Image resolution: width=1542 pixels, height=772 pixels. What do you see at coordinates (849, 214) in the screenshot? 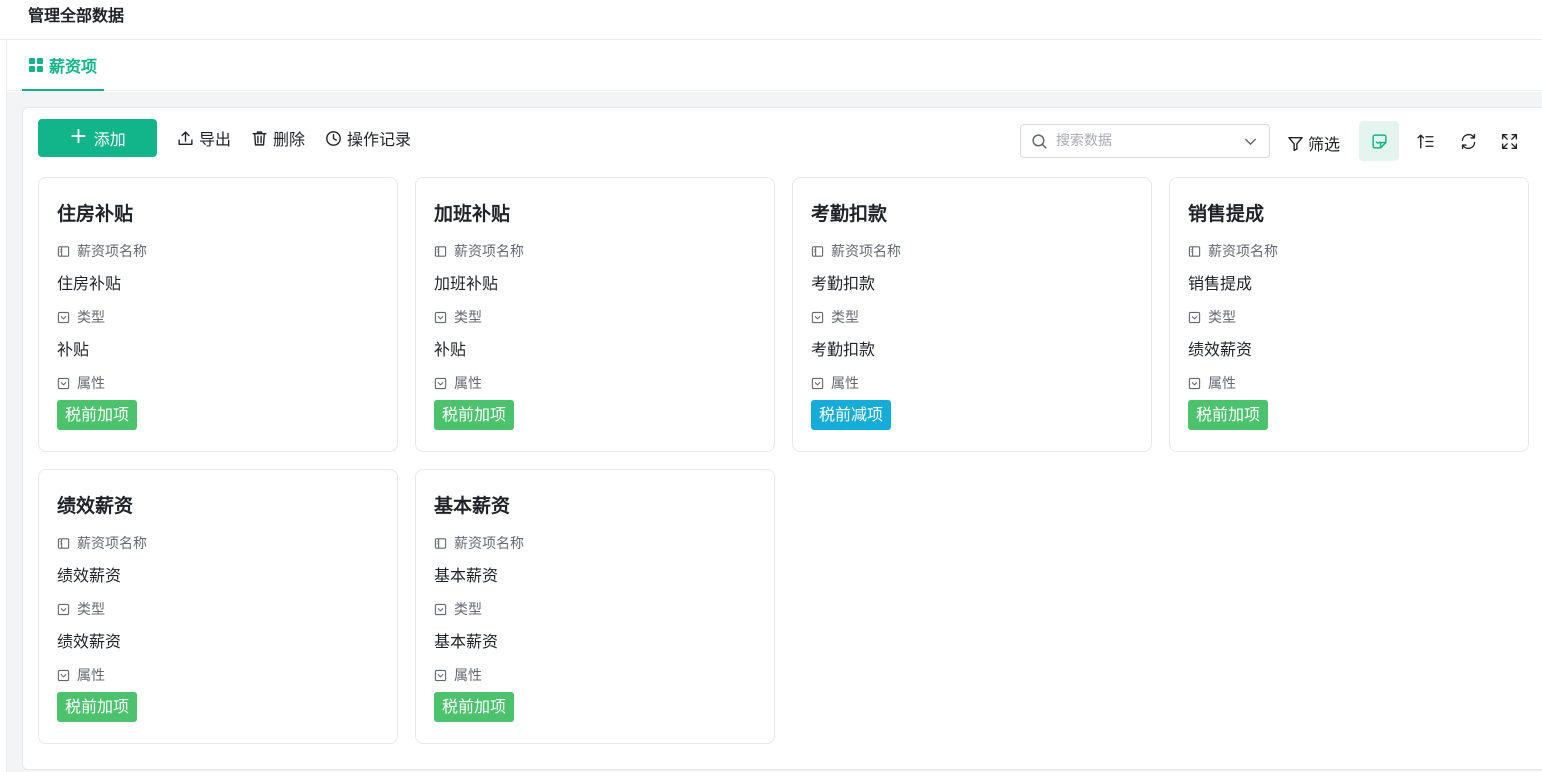
I see `card-title: 考勤扣款` at bounding box center [849, 214].